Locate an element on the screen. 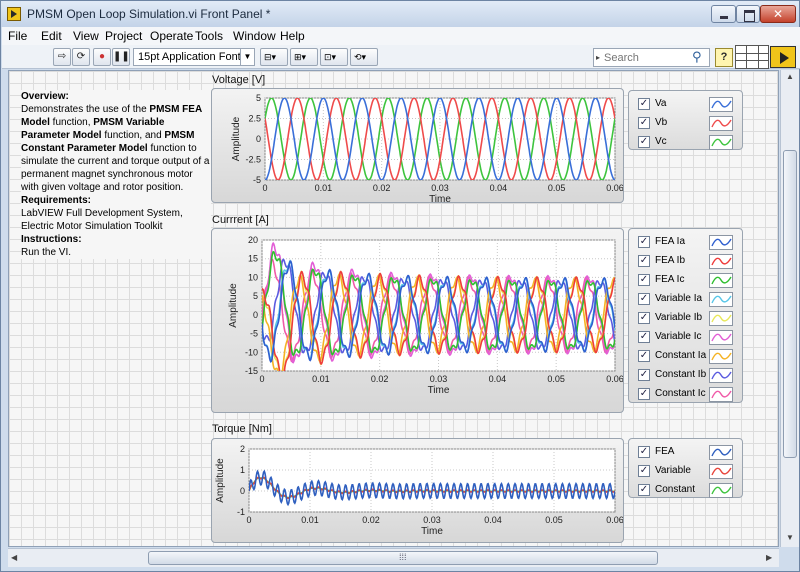 This screenshot has width=800, height=572. search-input is located at coordinates (647, 57).